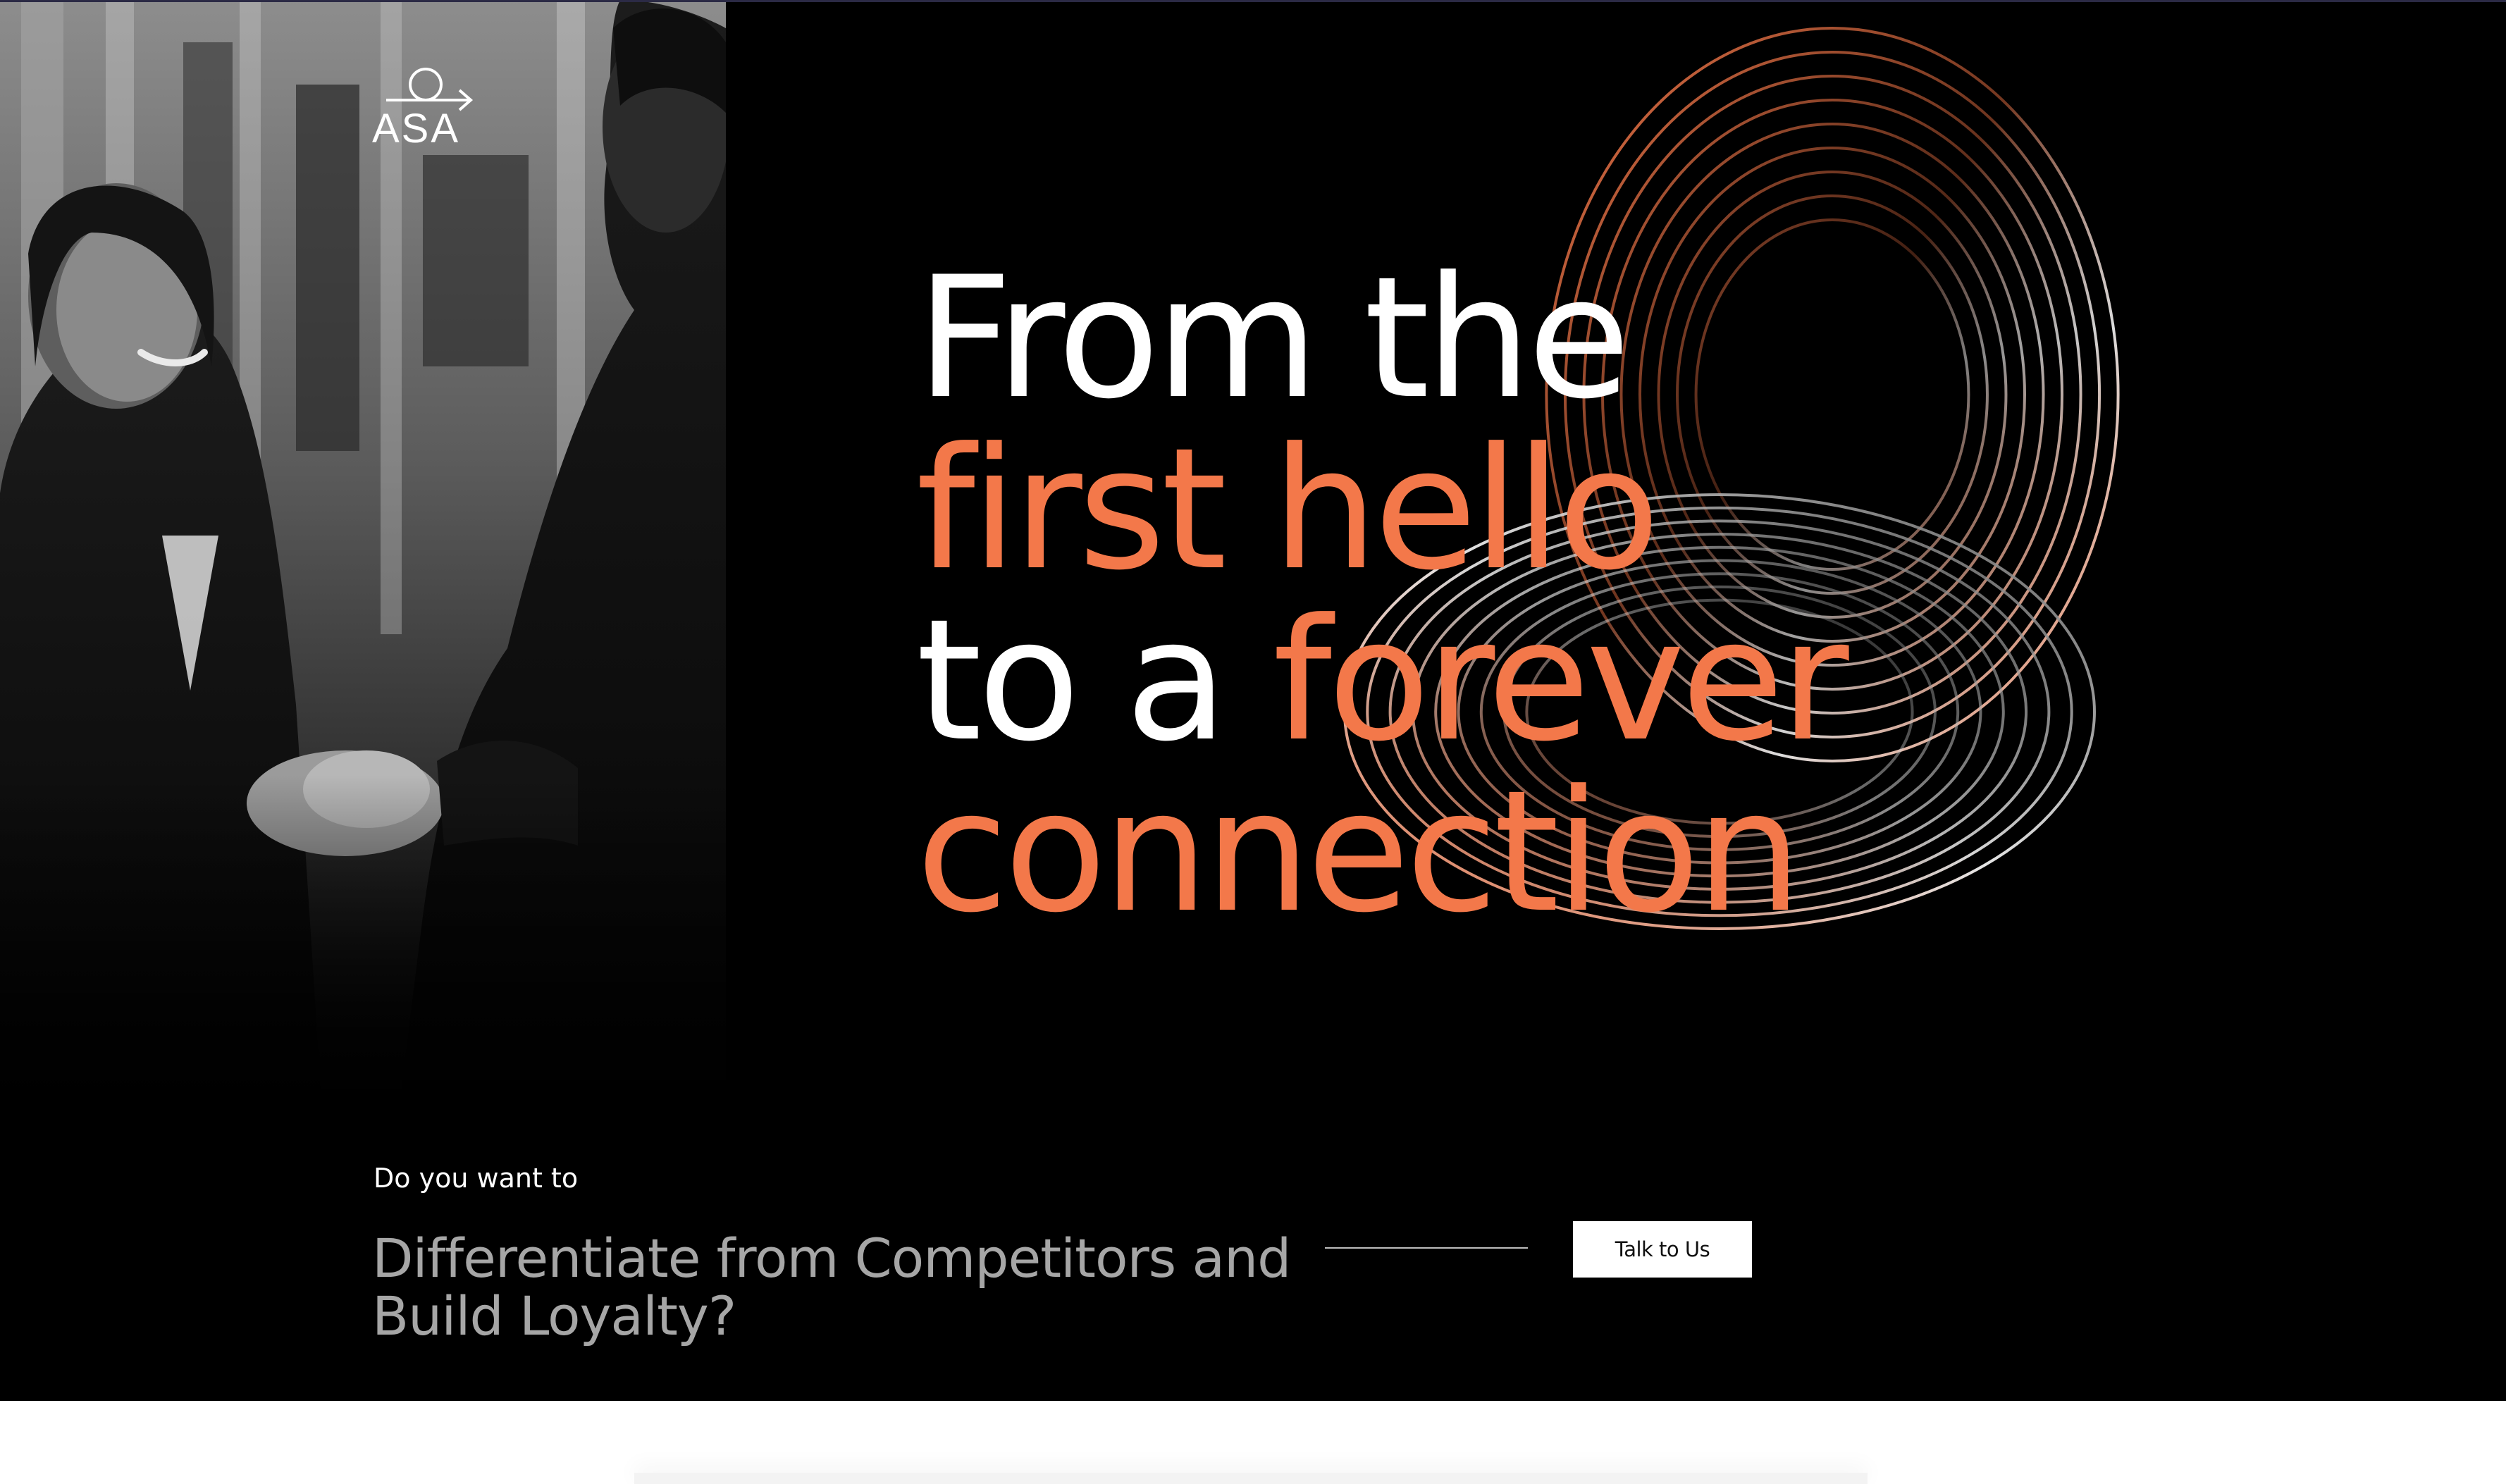  I want to click on brand-logo: ASA, so click(425, 110).